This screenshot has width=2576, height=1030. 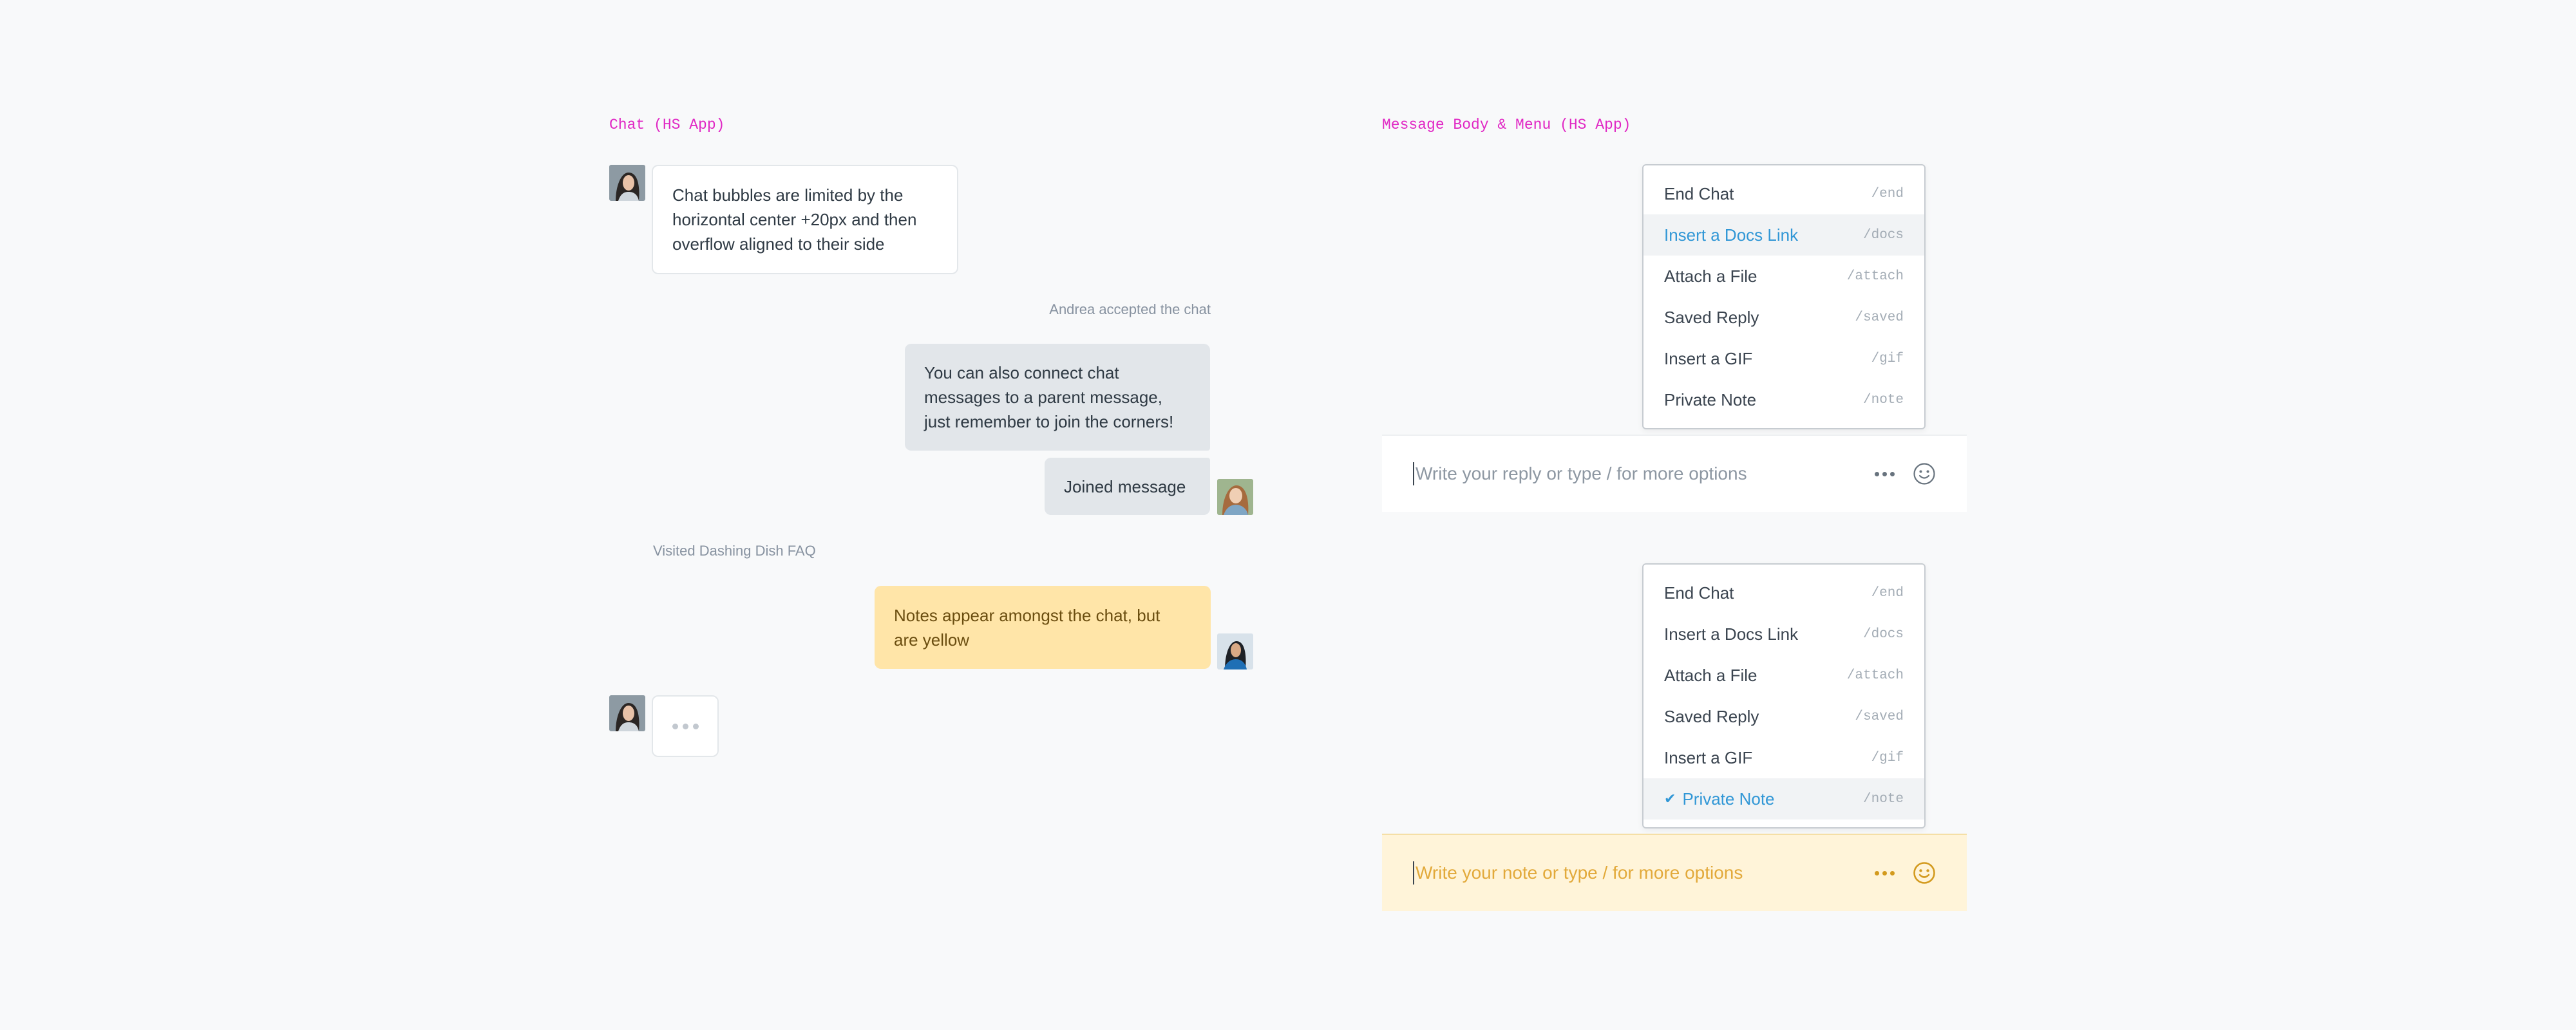 I want to click on menu-item-private-note: ✔ Private Note /note, so click(x=1783, y=798).